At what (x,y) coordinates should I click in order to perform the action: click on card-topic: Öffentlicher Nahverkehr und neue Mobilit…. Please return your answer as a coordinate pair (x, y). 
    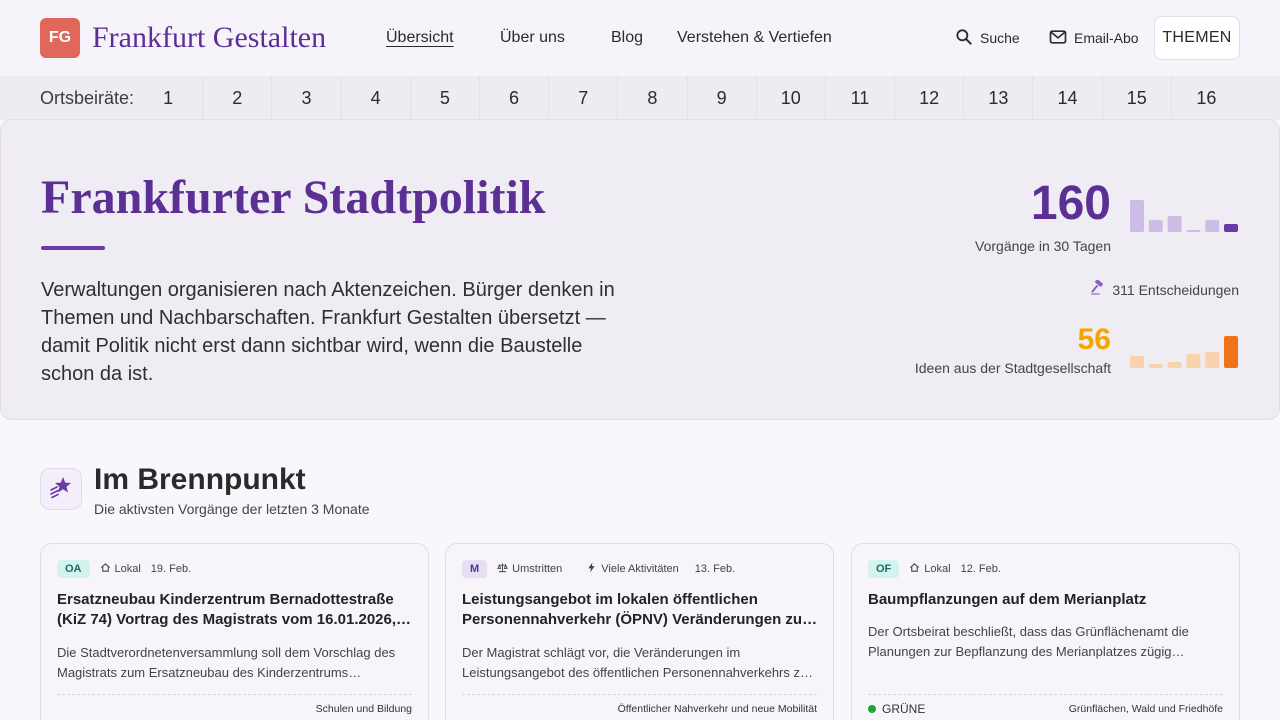
    Looking at the image, I should click on (717, 709).